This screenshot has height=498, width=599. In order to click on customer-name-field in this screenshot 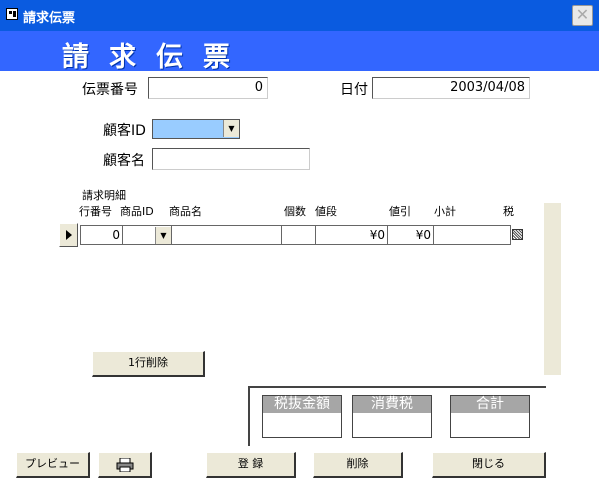, I will do `click(231, 159)`.